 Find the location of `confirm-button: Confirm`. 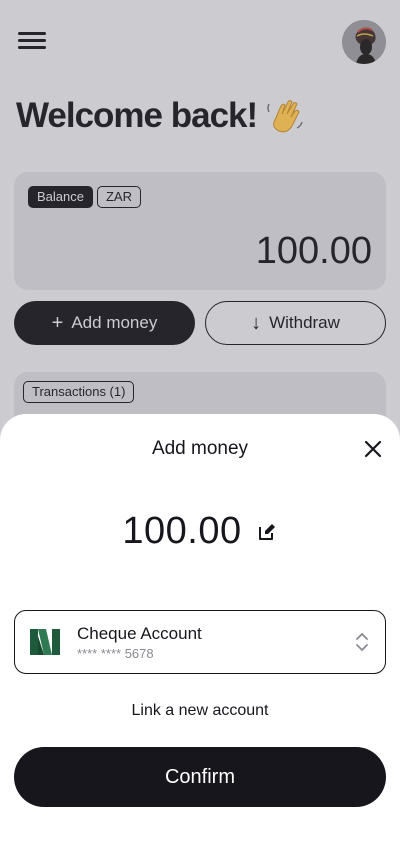

confirm-button: Confirm is located at coordinates (200, 777).